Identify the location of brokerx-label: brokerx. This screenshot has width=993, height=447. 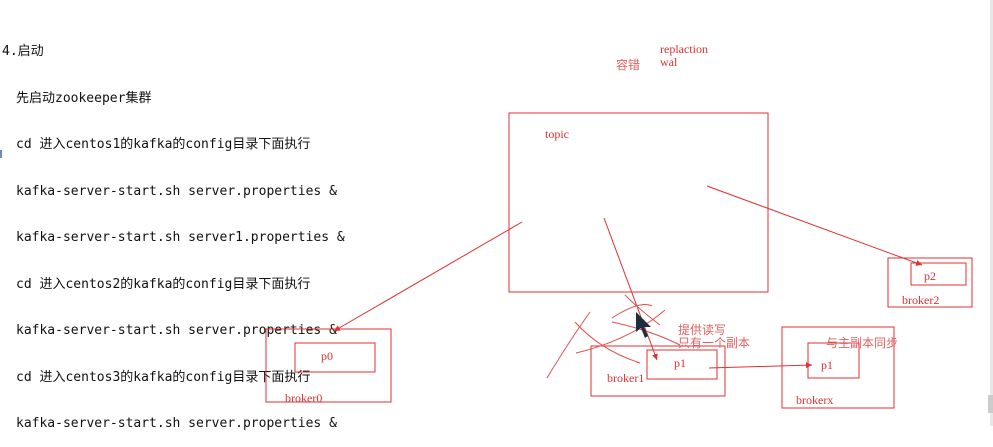
(814, 400).